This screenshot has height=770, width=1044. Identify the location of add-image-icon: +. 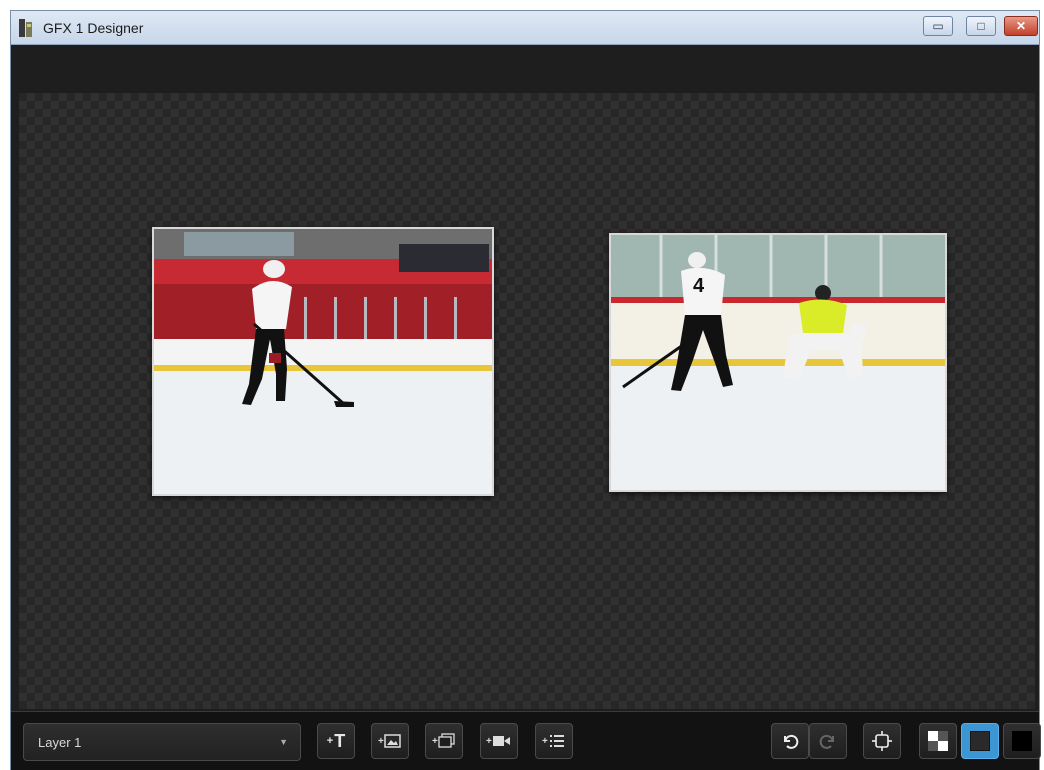
(389, 741).